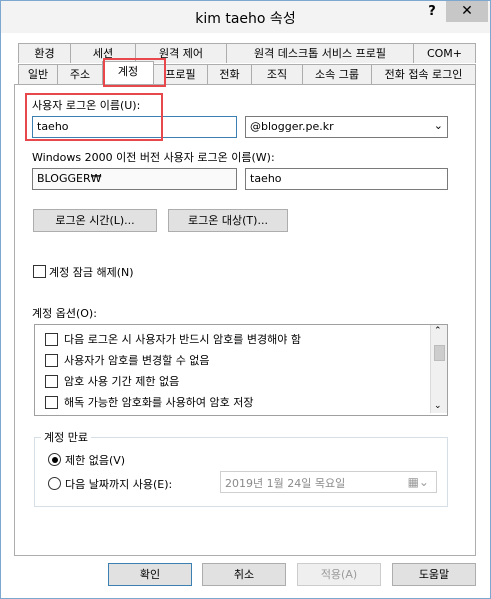 This screenshot has width=491, height=599. I want to click on ok-button: 확인, so click(150, 574).